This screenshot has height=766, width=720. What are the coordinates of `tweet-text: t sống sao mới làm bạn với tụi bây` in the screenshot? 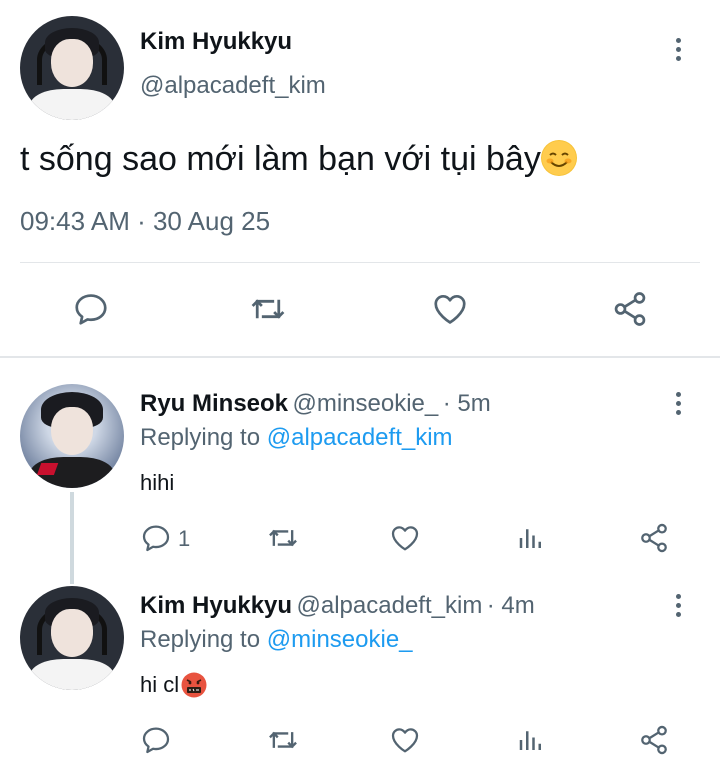 It's located at (298, 159).